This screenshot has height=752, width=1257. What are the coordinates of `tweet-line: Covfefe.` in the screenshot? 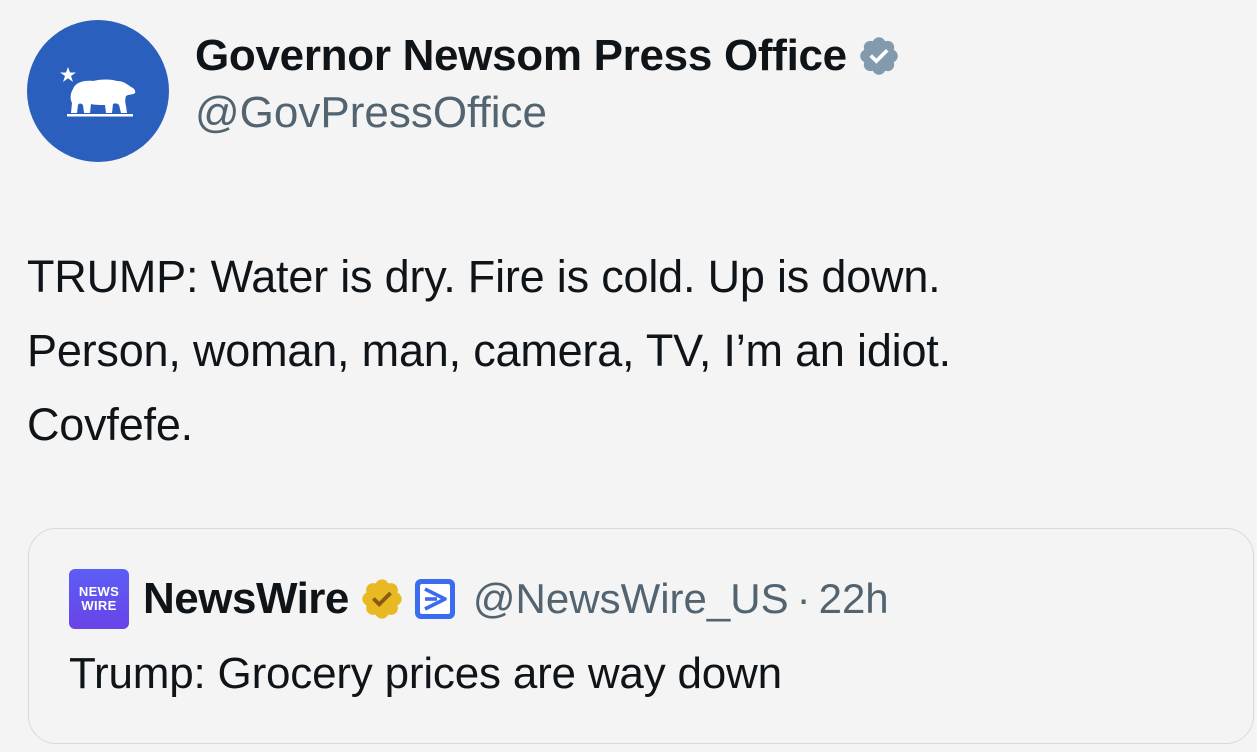 It's located at (110, 424).